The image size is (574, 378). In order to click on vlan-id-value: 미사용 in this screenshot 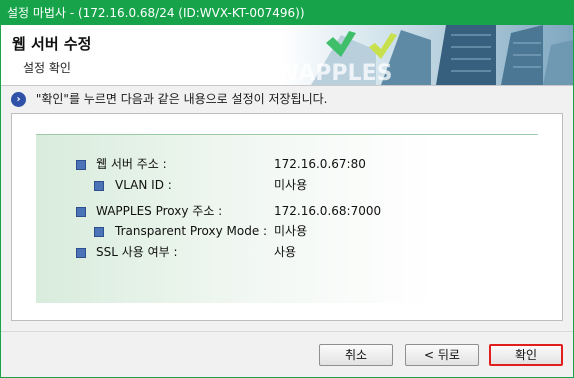, I will do `click(291, 185)`.